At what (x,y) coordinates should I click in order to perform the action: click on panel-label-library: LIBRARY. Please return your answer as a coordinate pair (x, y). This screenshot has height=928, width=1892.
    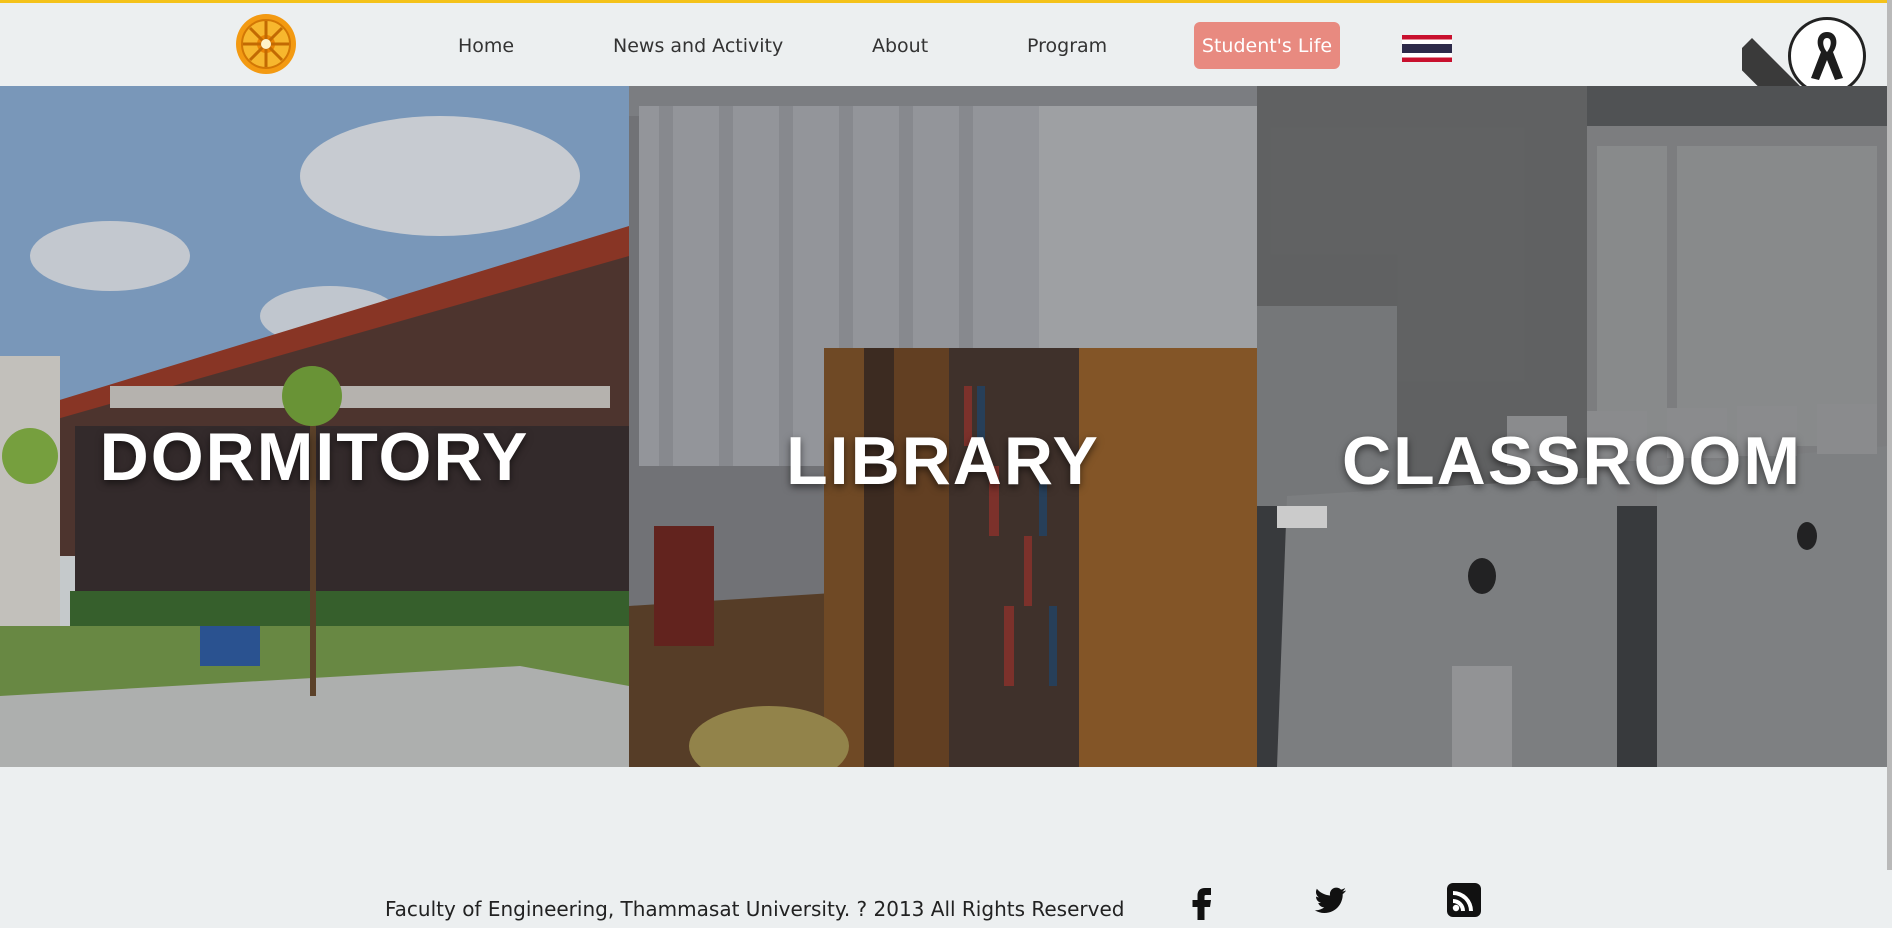
    Looking at the image, I should click on (943, 461).